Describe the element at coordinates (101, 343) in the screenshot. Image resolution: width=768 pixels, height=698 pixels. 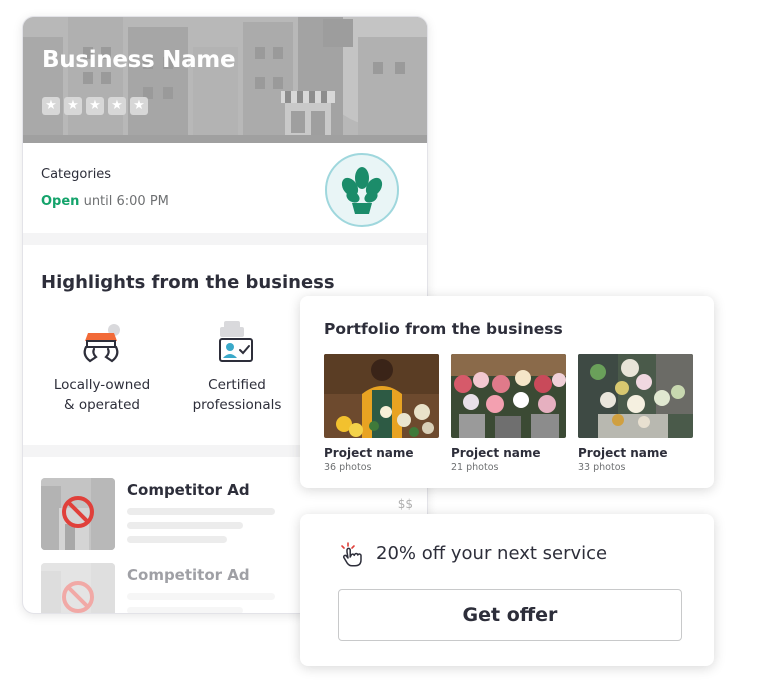
I see `local-shop-icon` at that location.